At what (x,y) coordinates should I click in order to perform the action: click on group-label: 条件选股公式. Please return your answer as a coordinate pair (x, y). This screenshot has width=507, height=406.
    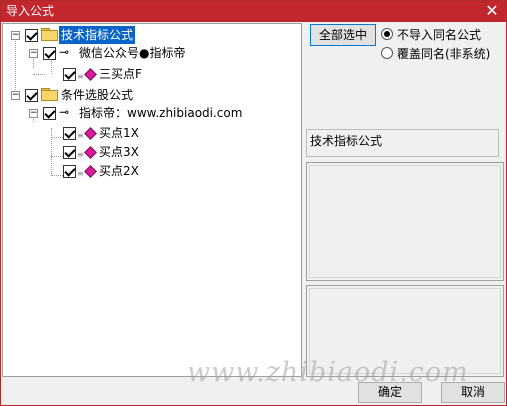
    Looking at the image, I should click on (97, 95).